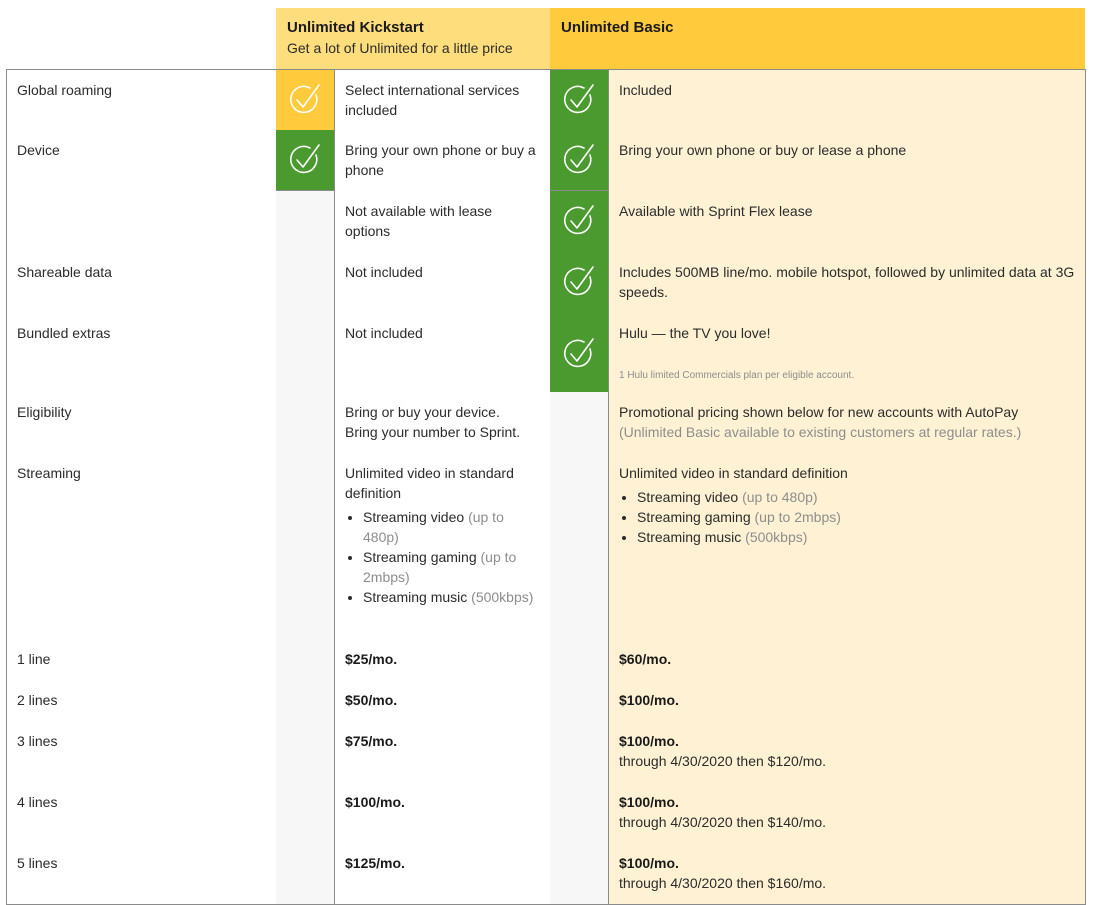  Describe the element at coordinates (141, 100) in the screenshot. I see `row-label-global-roaming: Global roaming` at that location.